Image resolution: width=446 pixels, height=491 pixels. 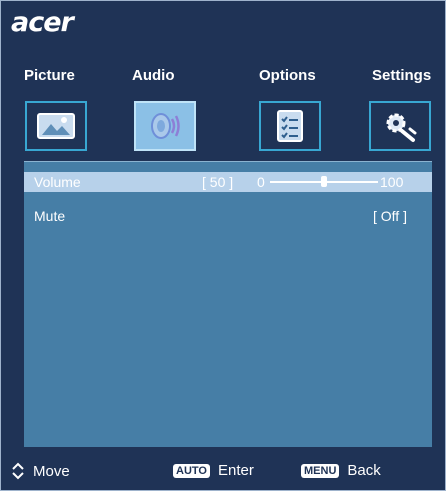 What do you see at coordinates (57, 182) in the screenshot?
I see `volume-label: Volume` at bounding box center [57, 182].